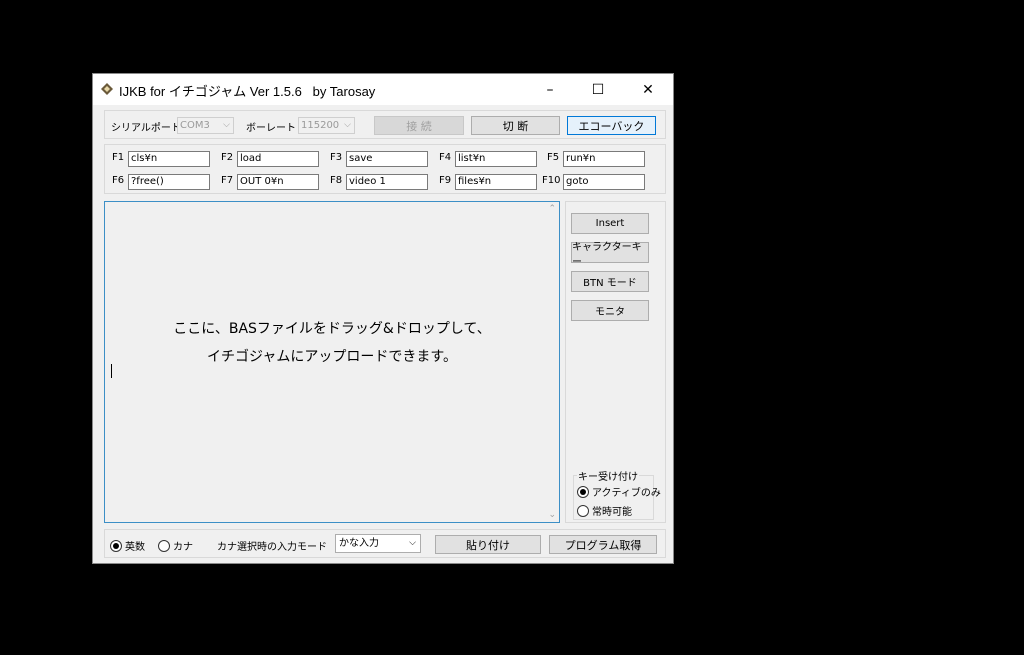 Image resolution: width=1024 pixels, height=655 pixels. I want to click on f6-label: F6, so click(118, 180).